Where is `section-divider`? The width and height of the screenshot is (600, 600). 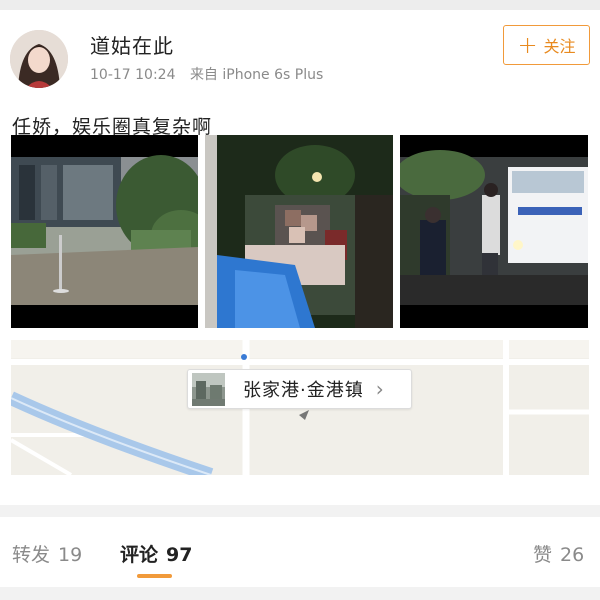 section-divider is located at coordinates (300, 511).